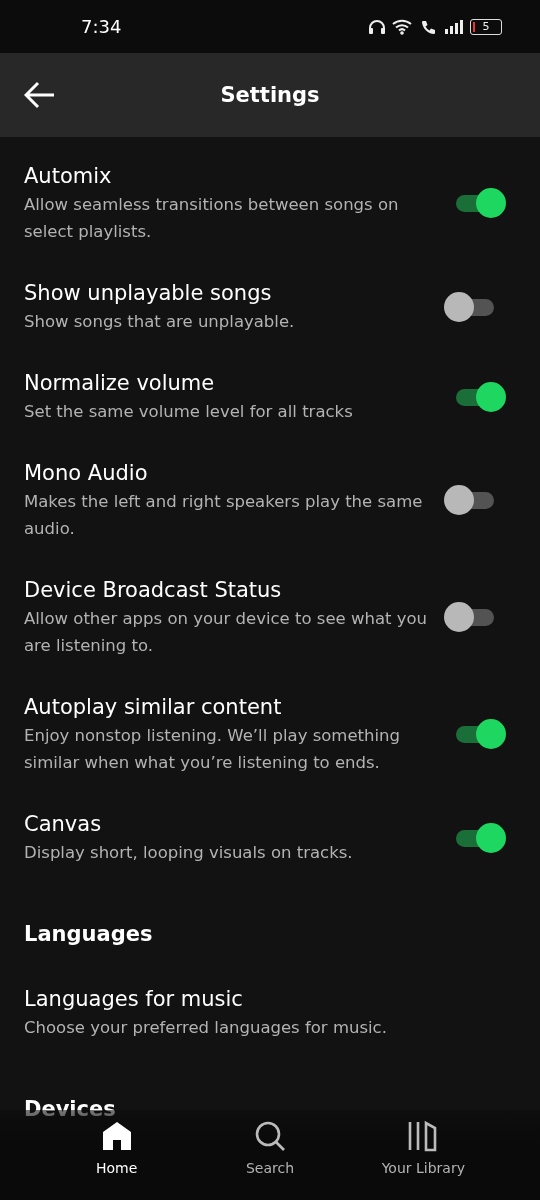 The image size is (540, 1200). Describe the element at coordinates (160, 322) in the screenshot. I see `setting-description: Show songs that are unplayable.` at that location.